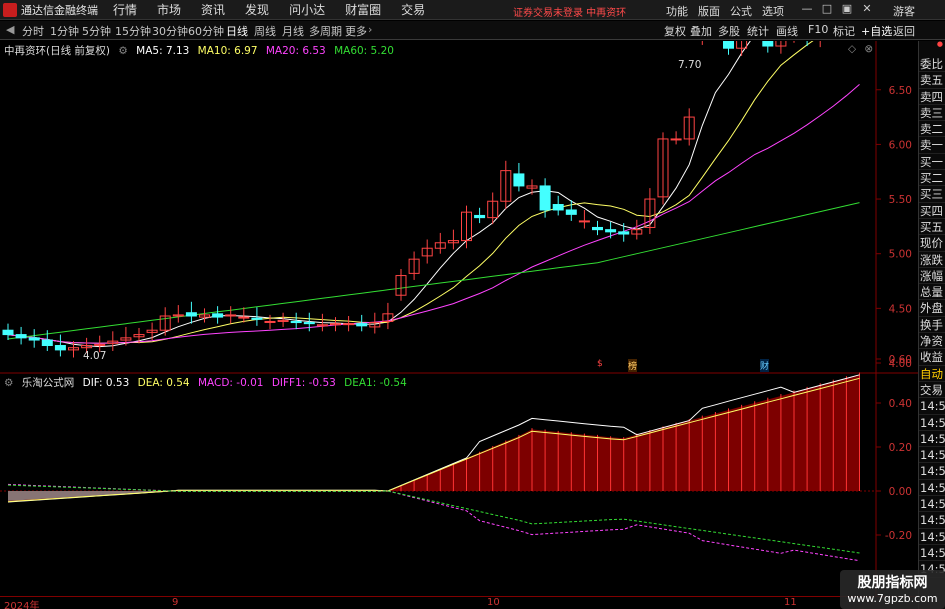 Image resolution: width=945 pixels, height=609 pixels. Describe the element at coordinates (293, 31) in the screenshot. I see `period-monthly: 月线` at that location.